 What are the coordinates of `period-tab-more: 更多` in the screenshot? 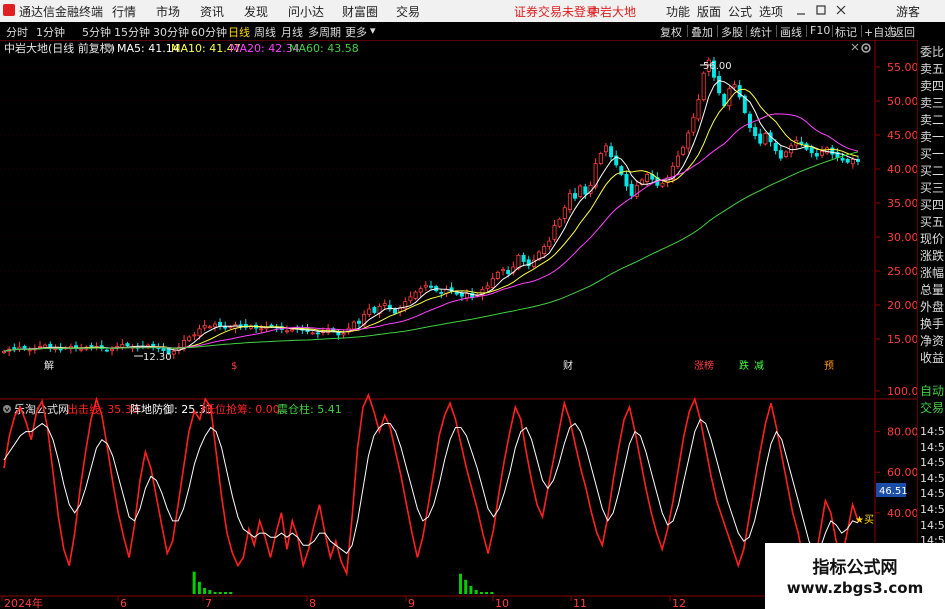 It's located at (356, 32).